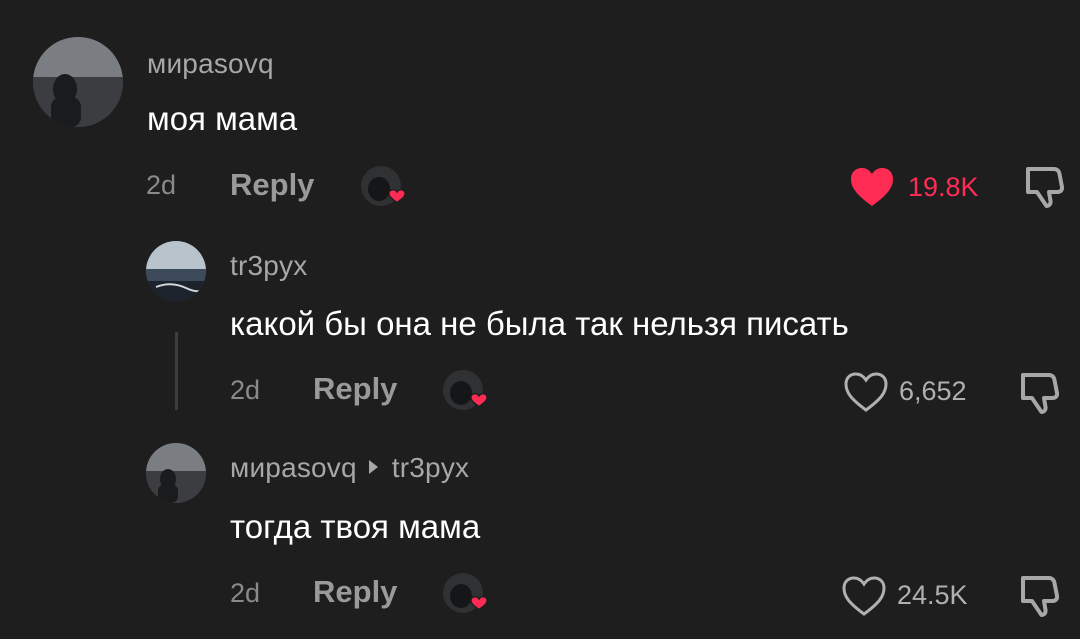 This screenshot has width=1080, height=639. I want to click on comment-username-row: мираsovq tr3pyx, so click(349, 468).